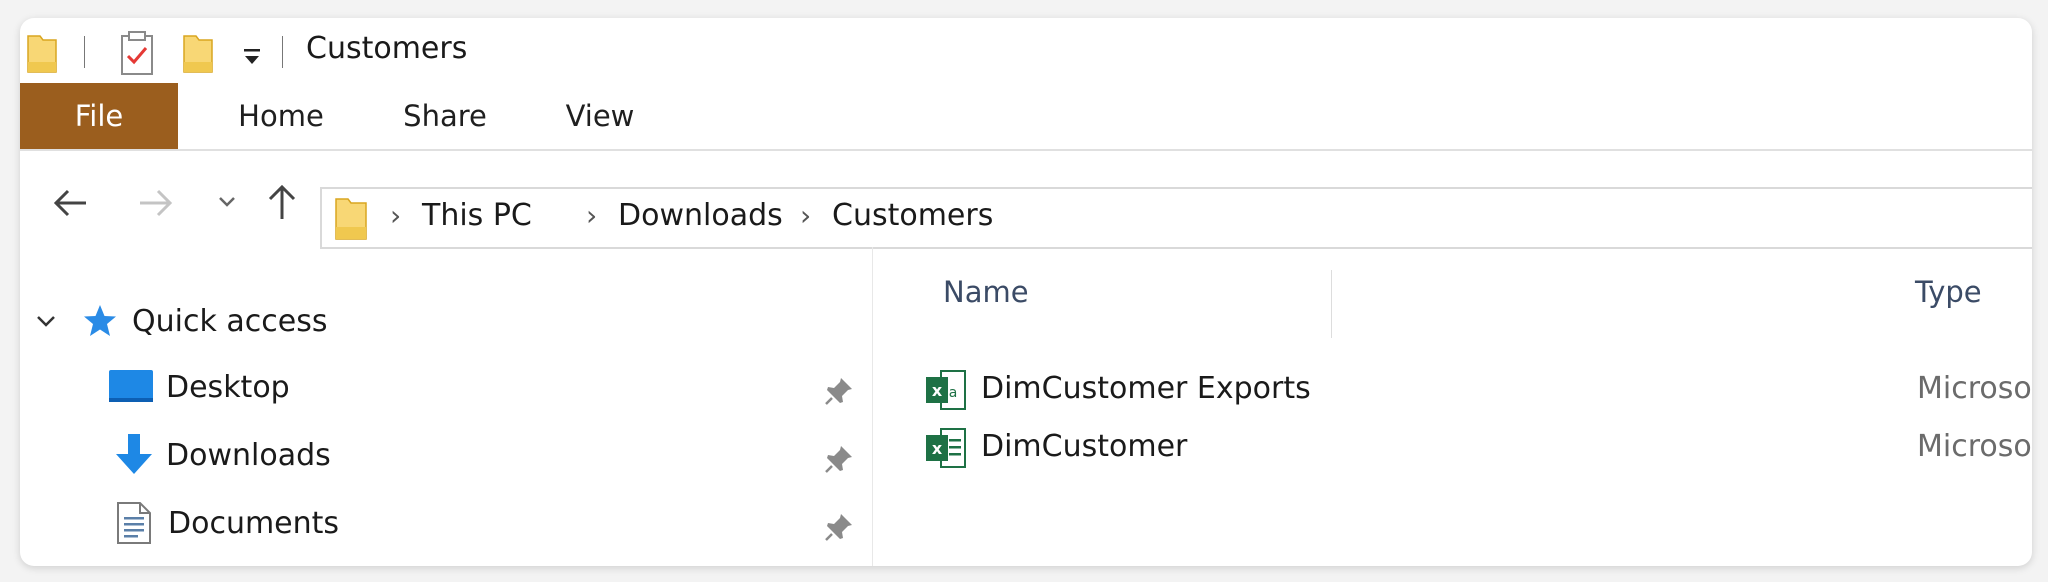 The image size is (2048, 582). I want to click on new-folder-icon, so click(198, 53).